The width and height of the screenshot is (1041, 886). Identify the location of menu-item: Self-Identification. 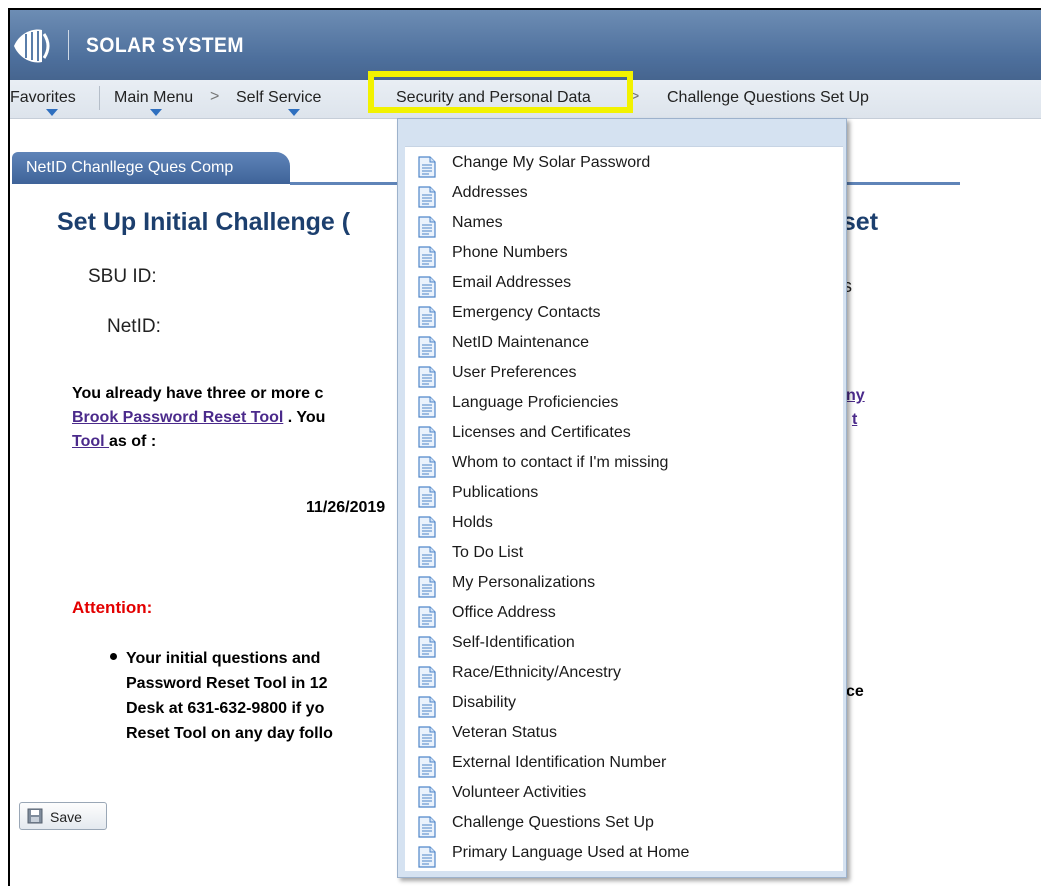
(624, 648).